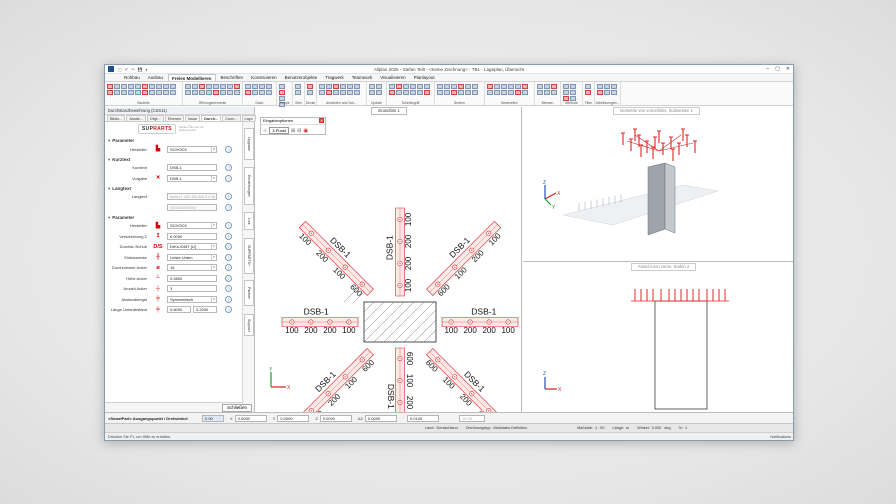 This screenshot has width=896, height=504. What do you see at coordinates (179, 310) in the screenshot?
I see `parameter-field: 0.6000` at bounding box center [179, 310].